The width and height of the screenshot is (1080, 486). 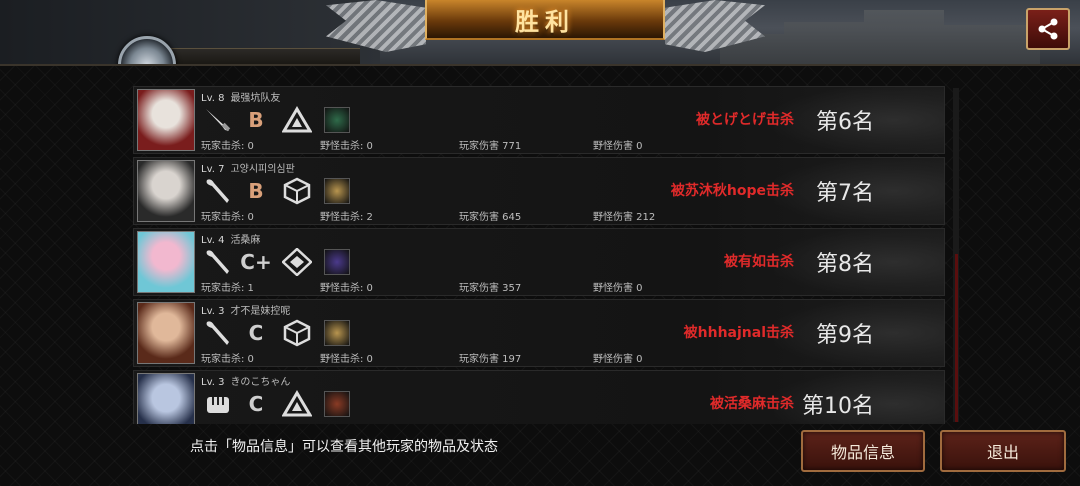 I want to click on killed-by-text: 被とげとげ击杀, so click(x=745, y=120).